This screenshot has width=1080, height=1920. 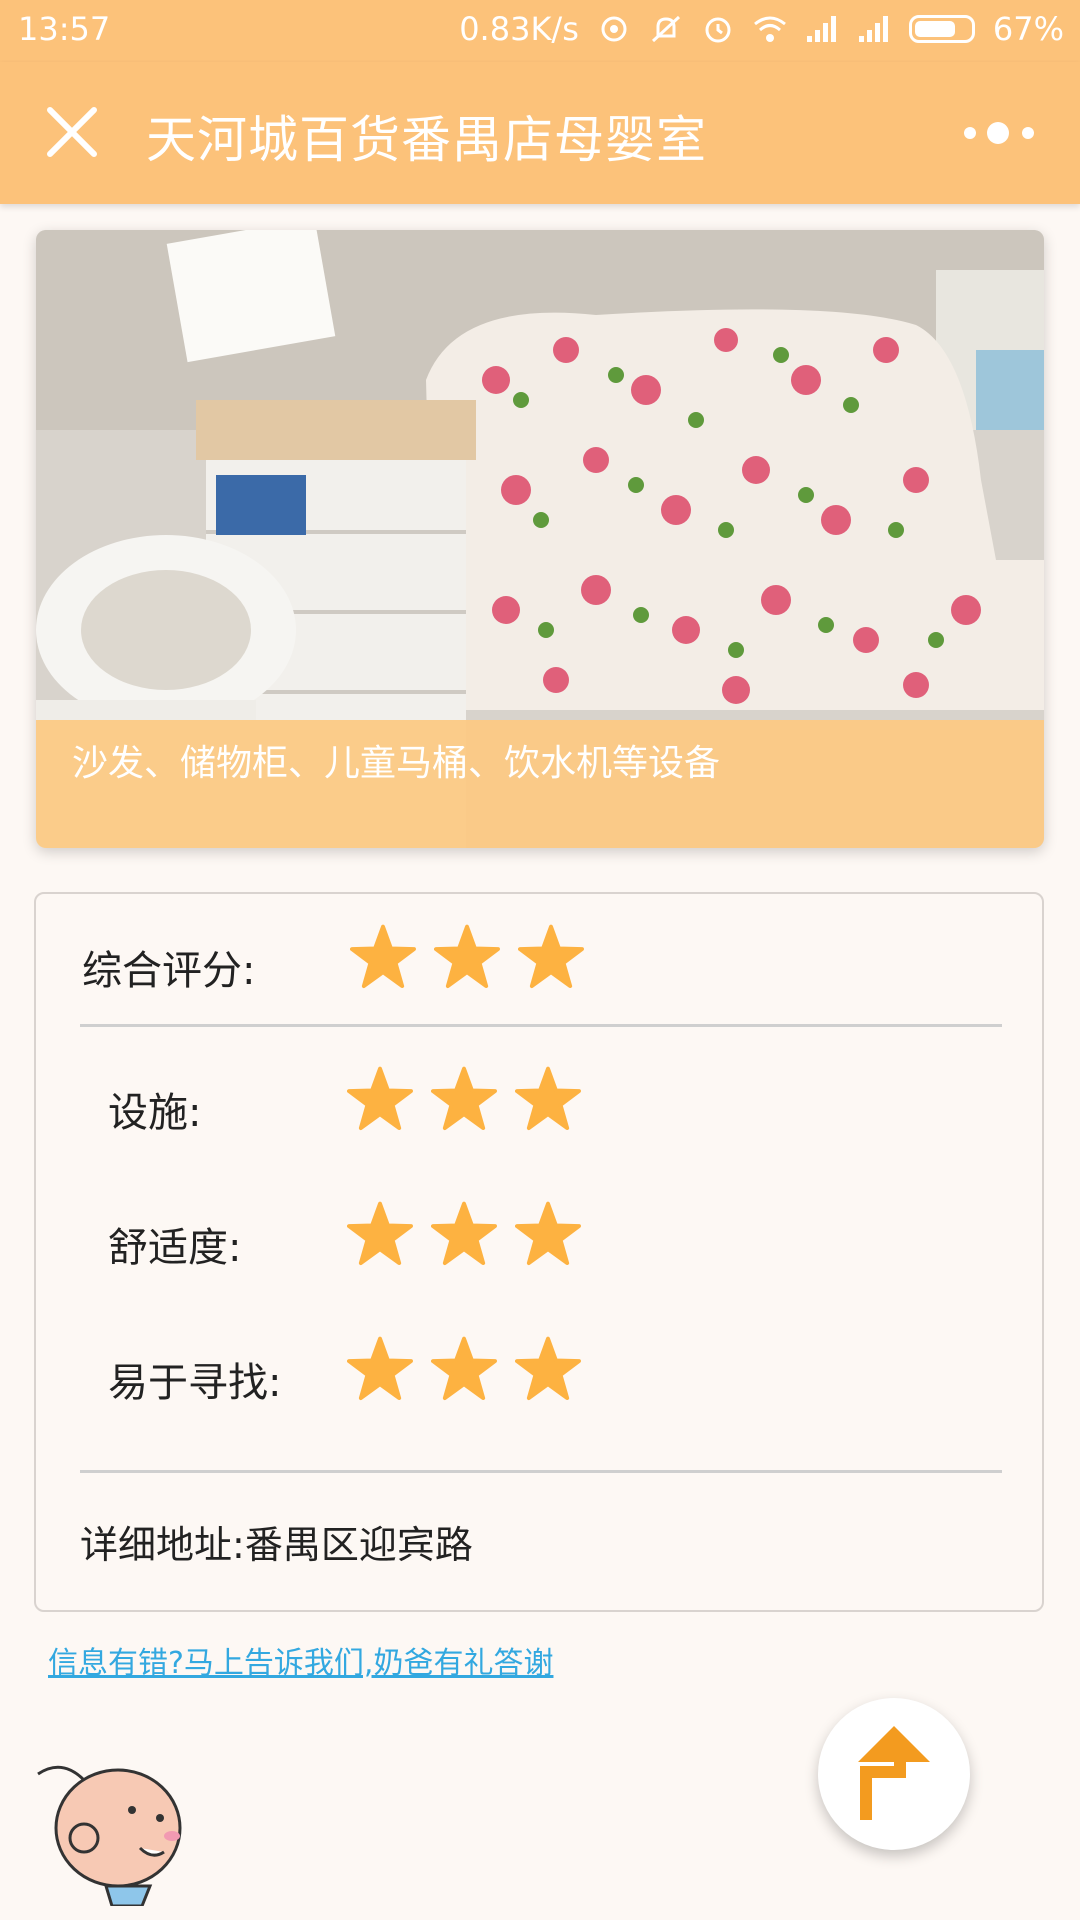 I want to click on battery-icon, so click(x=941, y=29).